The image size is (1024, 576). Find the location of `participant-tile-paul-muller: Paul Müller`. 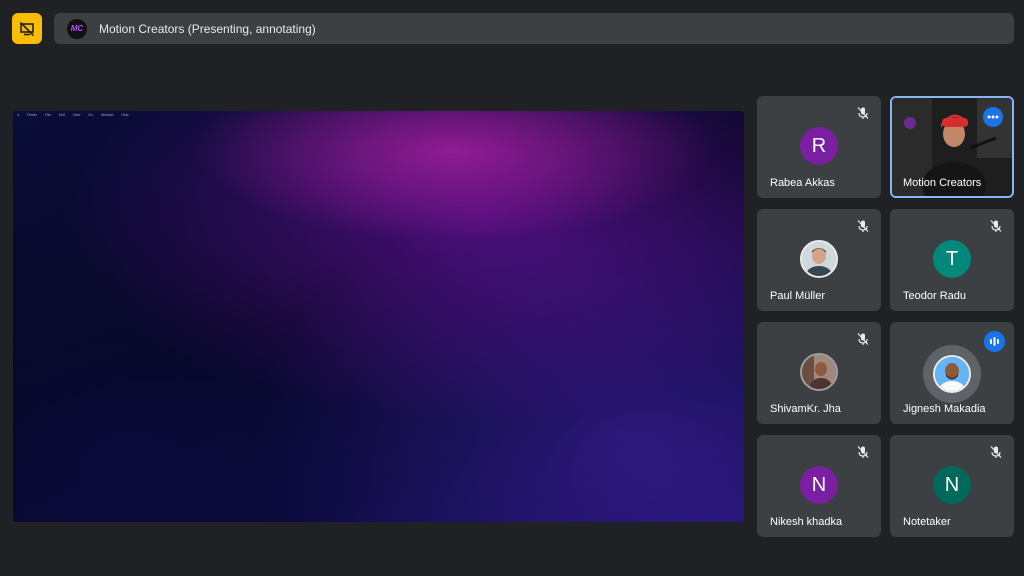

participant-tile-paul-muller: Paul Müller is located at coordinates (819, 260).